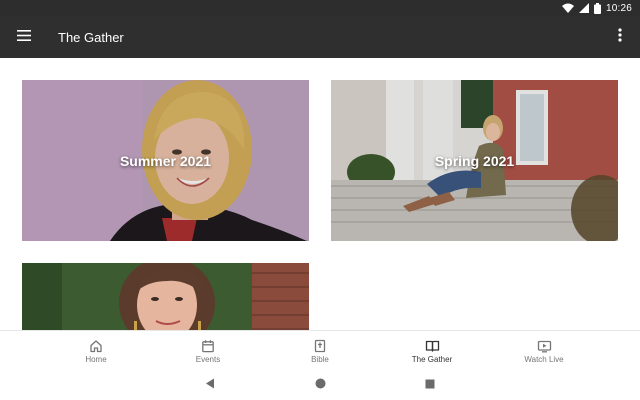  Describe the element at coordinates (208, 346) in the screenshot. I see `calendar-icon` at that location.